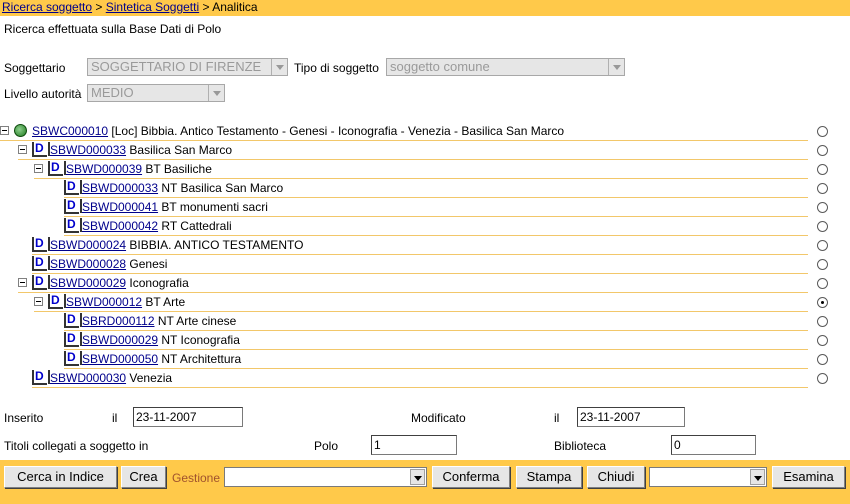  I want to click on subject-code-link: SBWD000024, so click(88, 245).